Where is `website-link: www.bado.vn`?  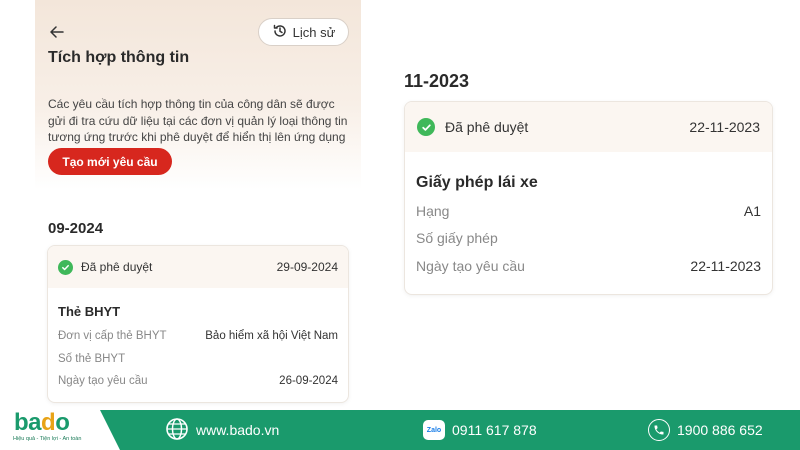 website-link: www.bado.vn is located at coordinates (237, 430).